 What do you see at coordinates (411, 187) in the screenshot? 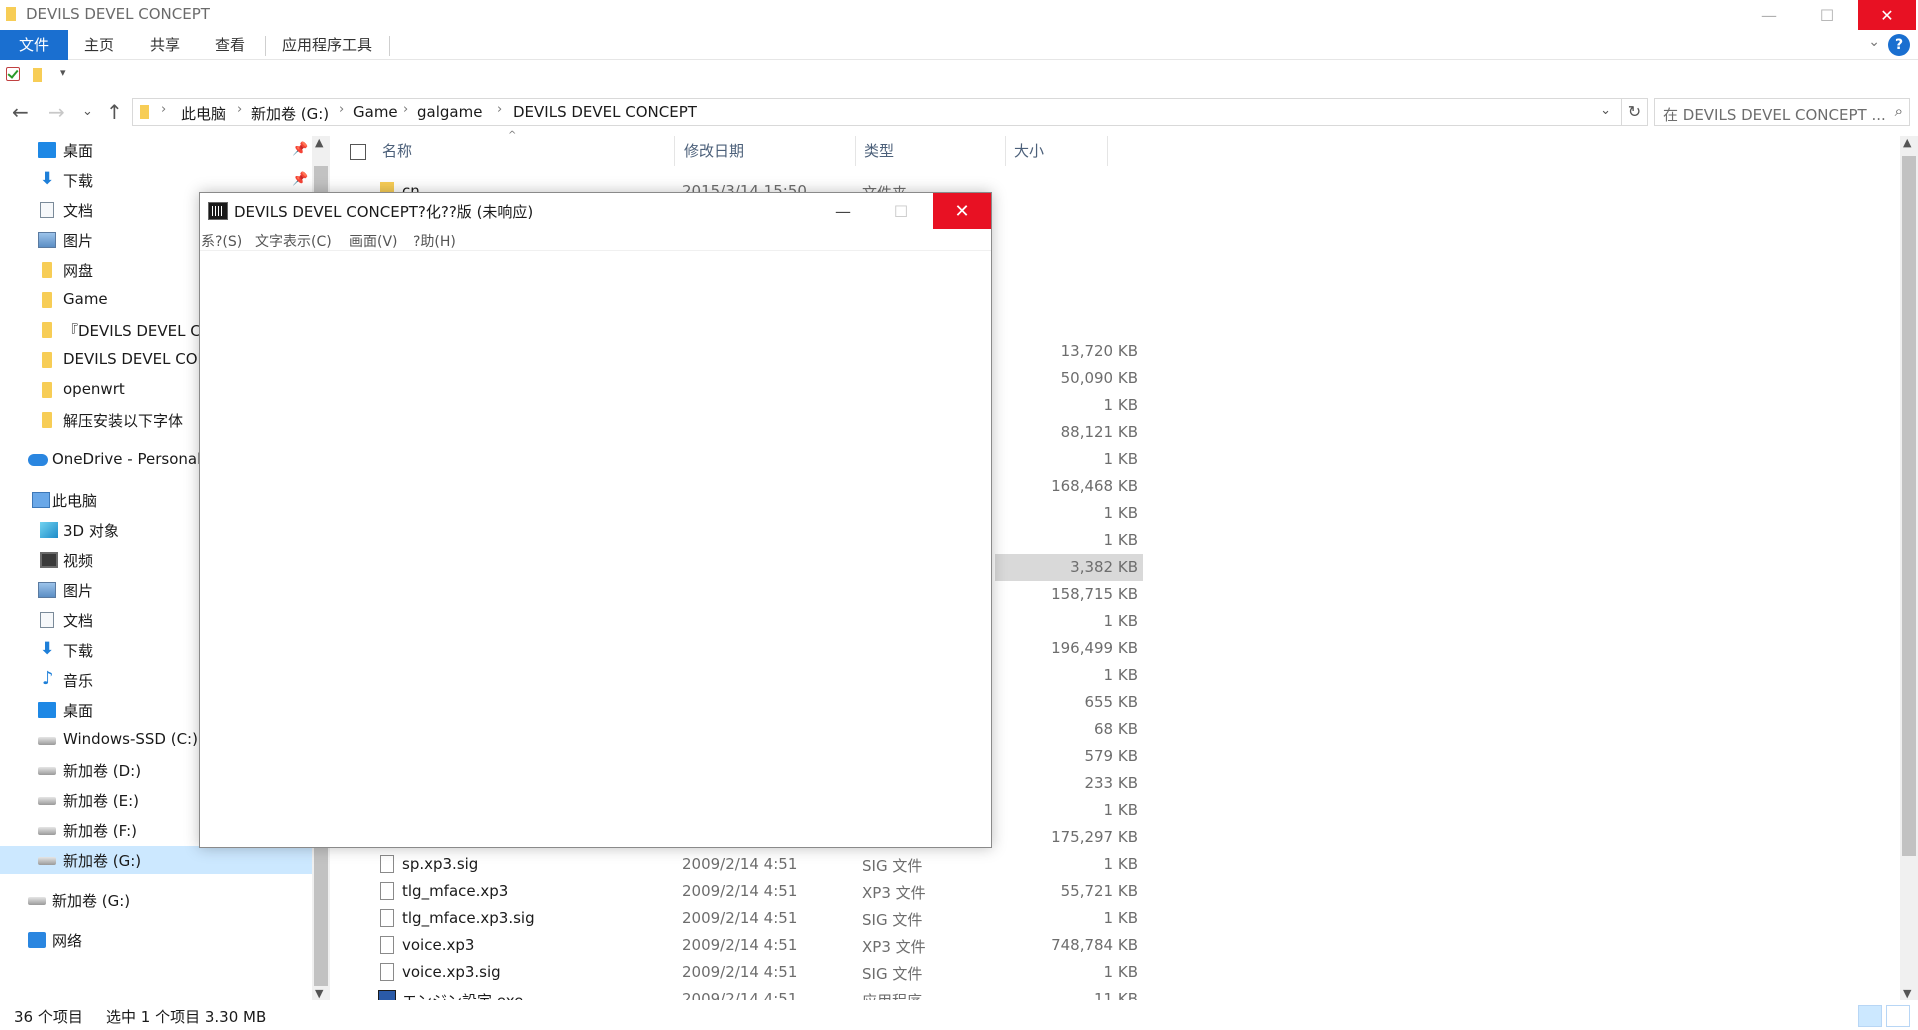
I see `file-name: cn` at bounding box center [411, 187].